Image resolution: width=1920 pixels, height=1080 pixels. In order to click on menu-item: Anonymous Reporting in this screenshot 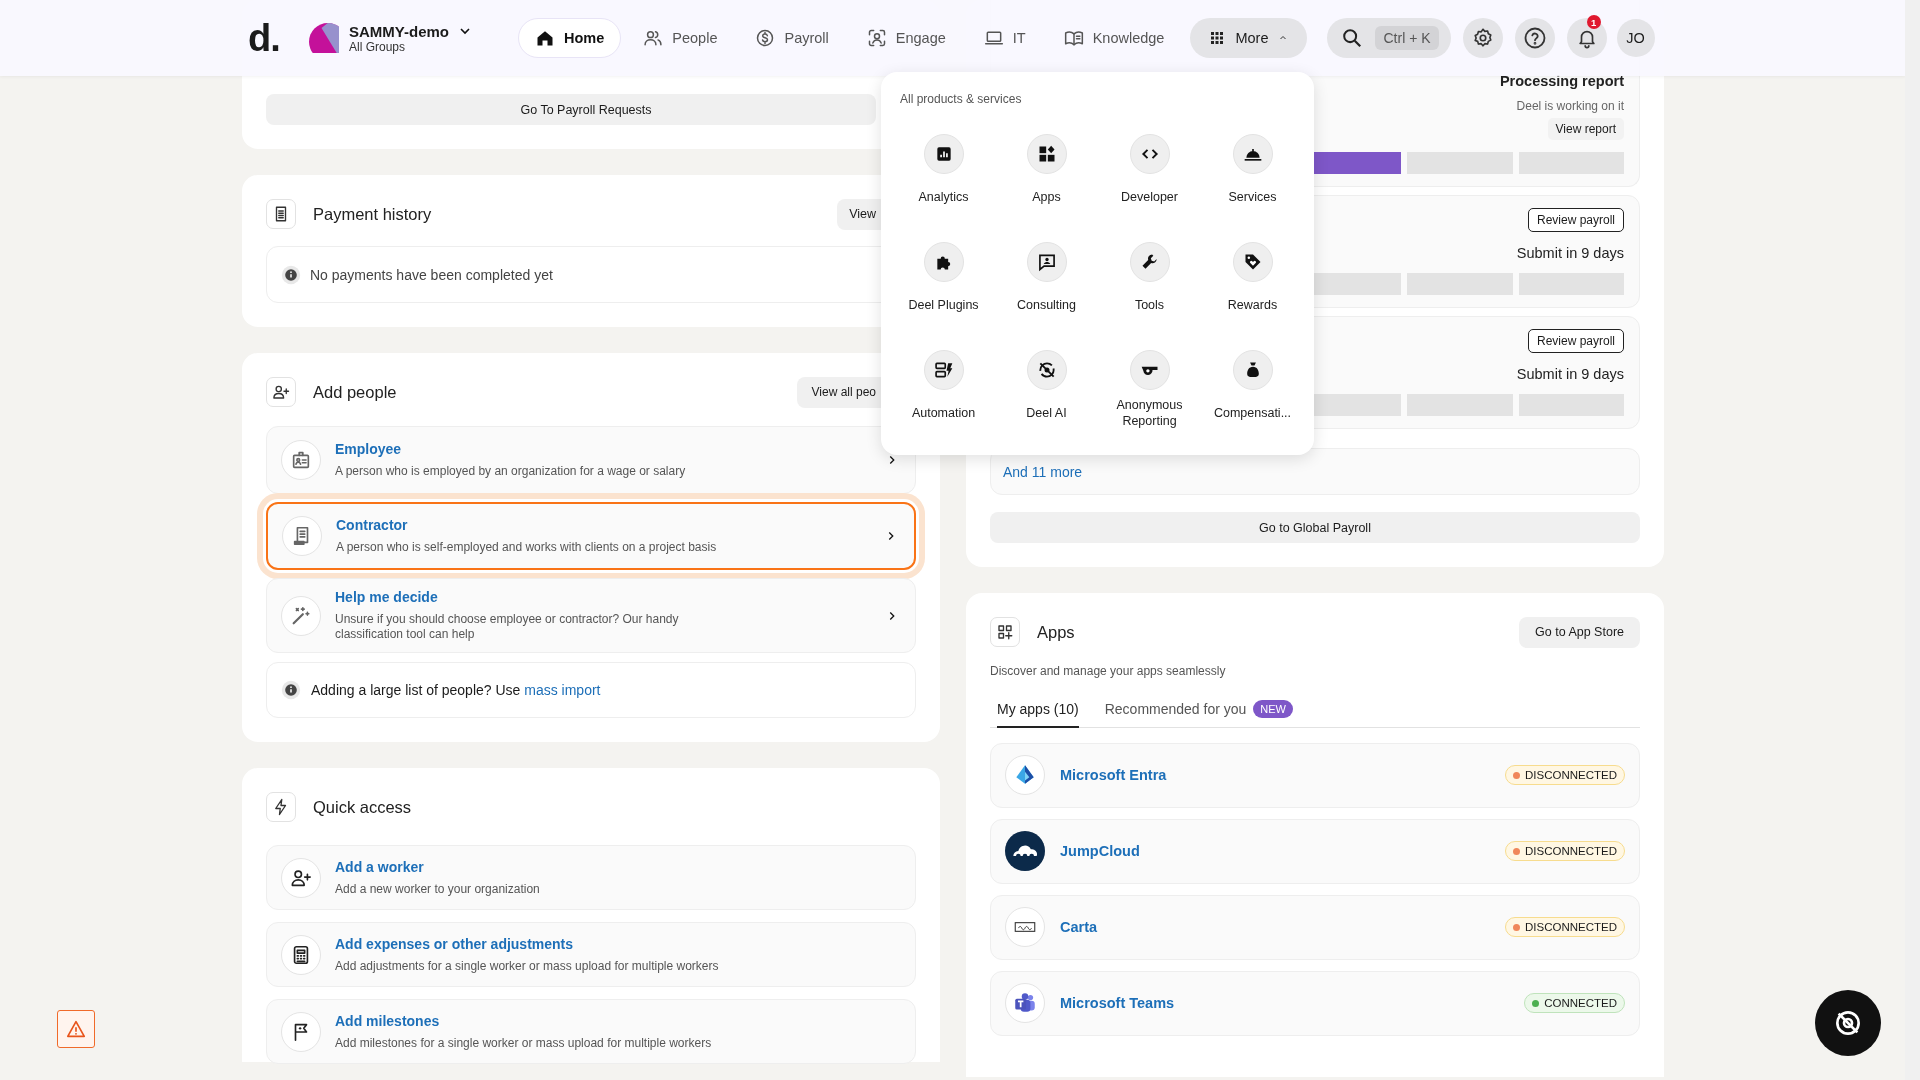, I will do `click(1149, 389)`.